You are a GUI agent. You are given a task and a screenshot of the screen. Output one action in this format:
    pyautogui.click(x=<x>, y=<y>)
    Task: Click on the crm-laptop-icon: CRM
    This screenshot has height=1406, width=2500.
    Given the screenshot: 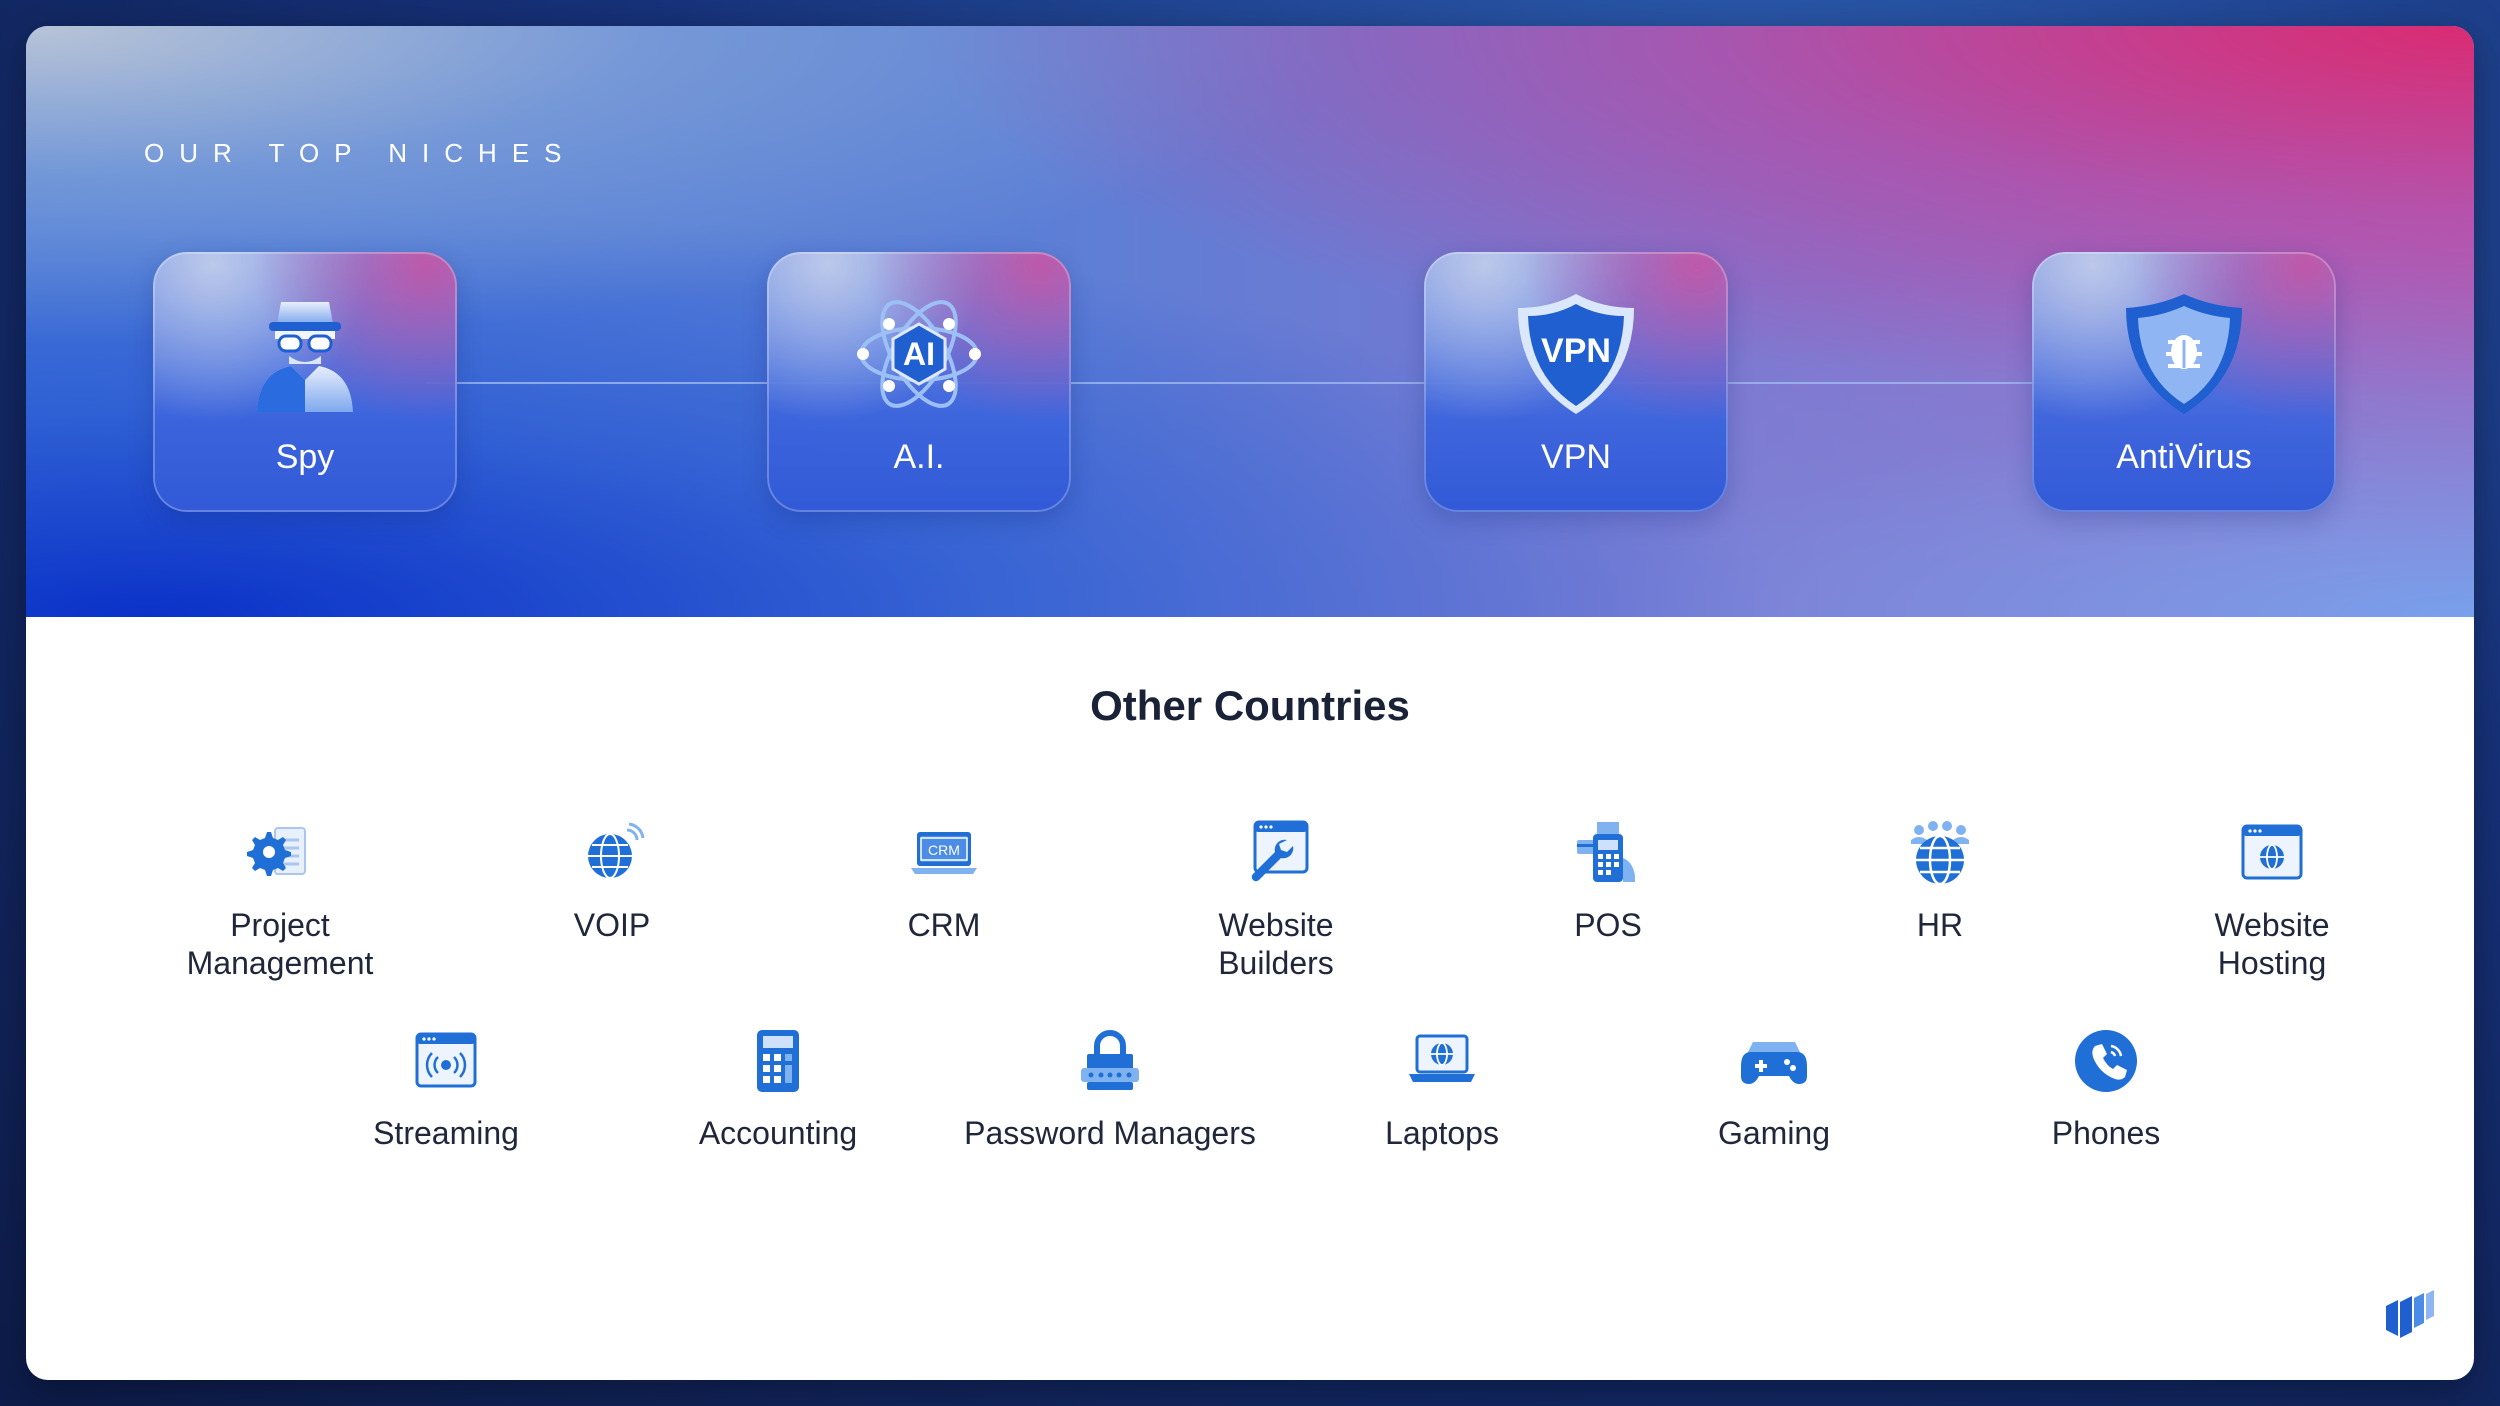 What is the action you would take?
    pyautogui.click(x=944, y=853)
    